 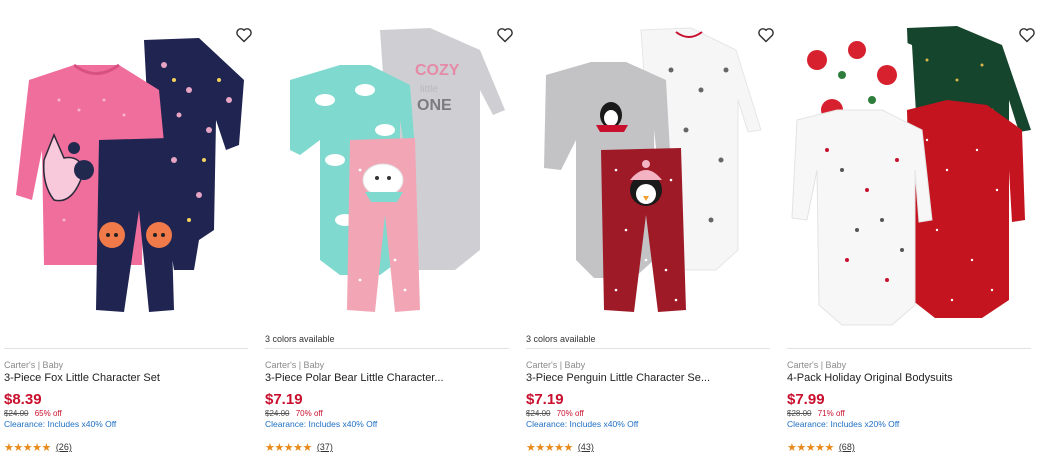 What do you see at coordinates (325, 447) in the screenshot?
I see `review-count-link: (37)` at bounding box center [325, 447].